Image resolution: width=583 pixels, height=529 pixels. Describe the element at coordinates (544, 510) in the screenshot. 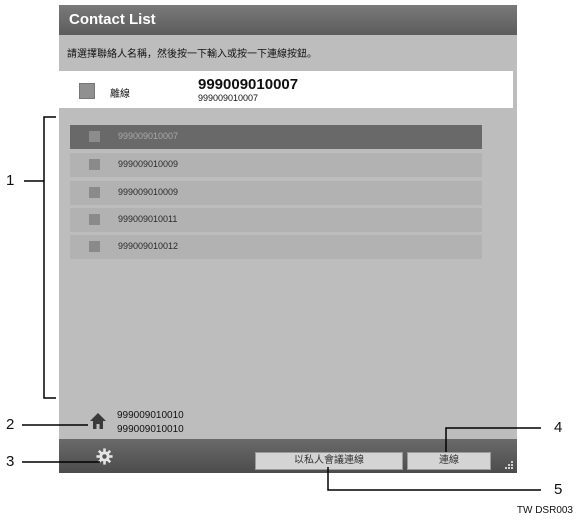

I see `figure-code: TW DSR003` at that location.